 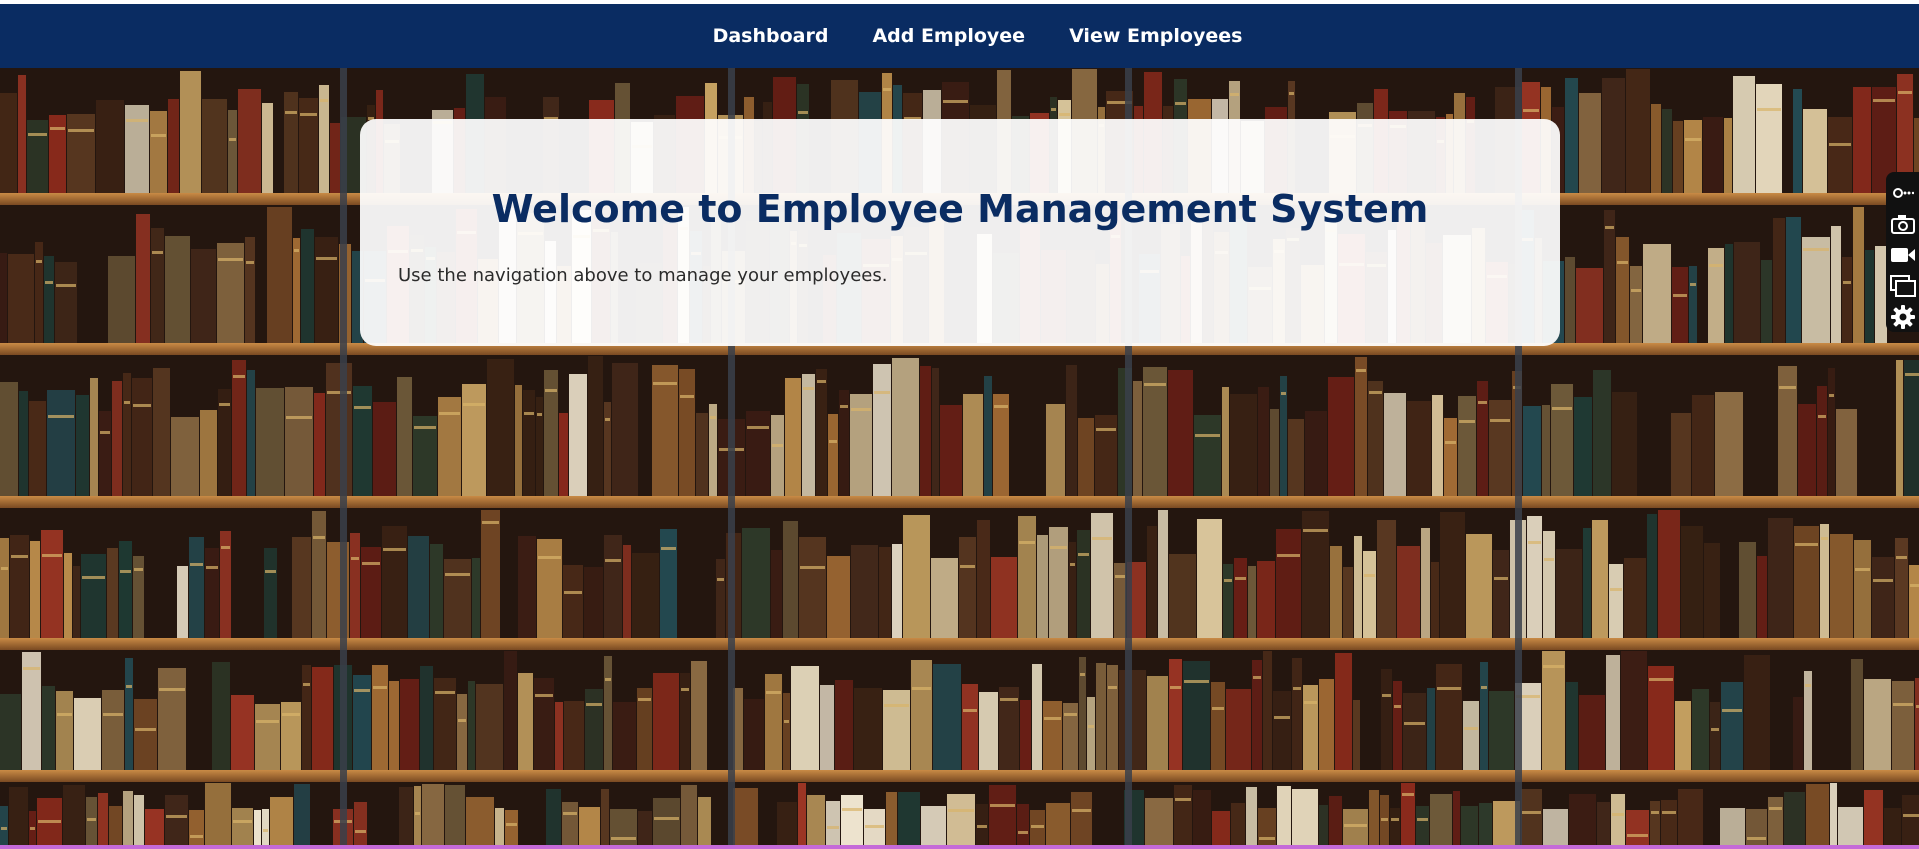 I want to click on top-navbar: Dashboard Add Employee View Employees, so click(x=959, y=36).